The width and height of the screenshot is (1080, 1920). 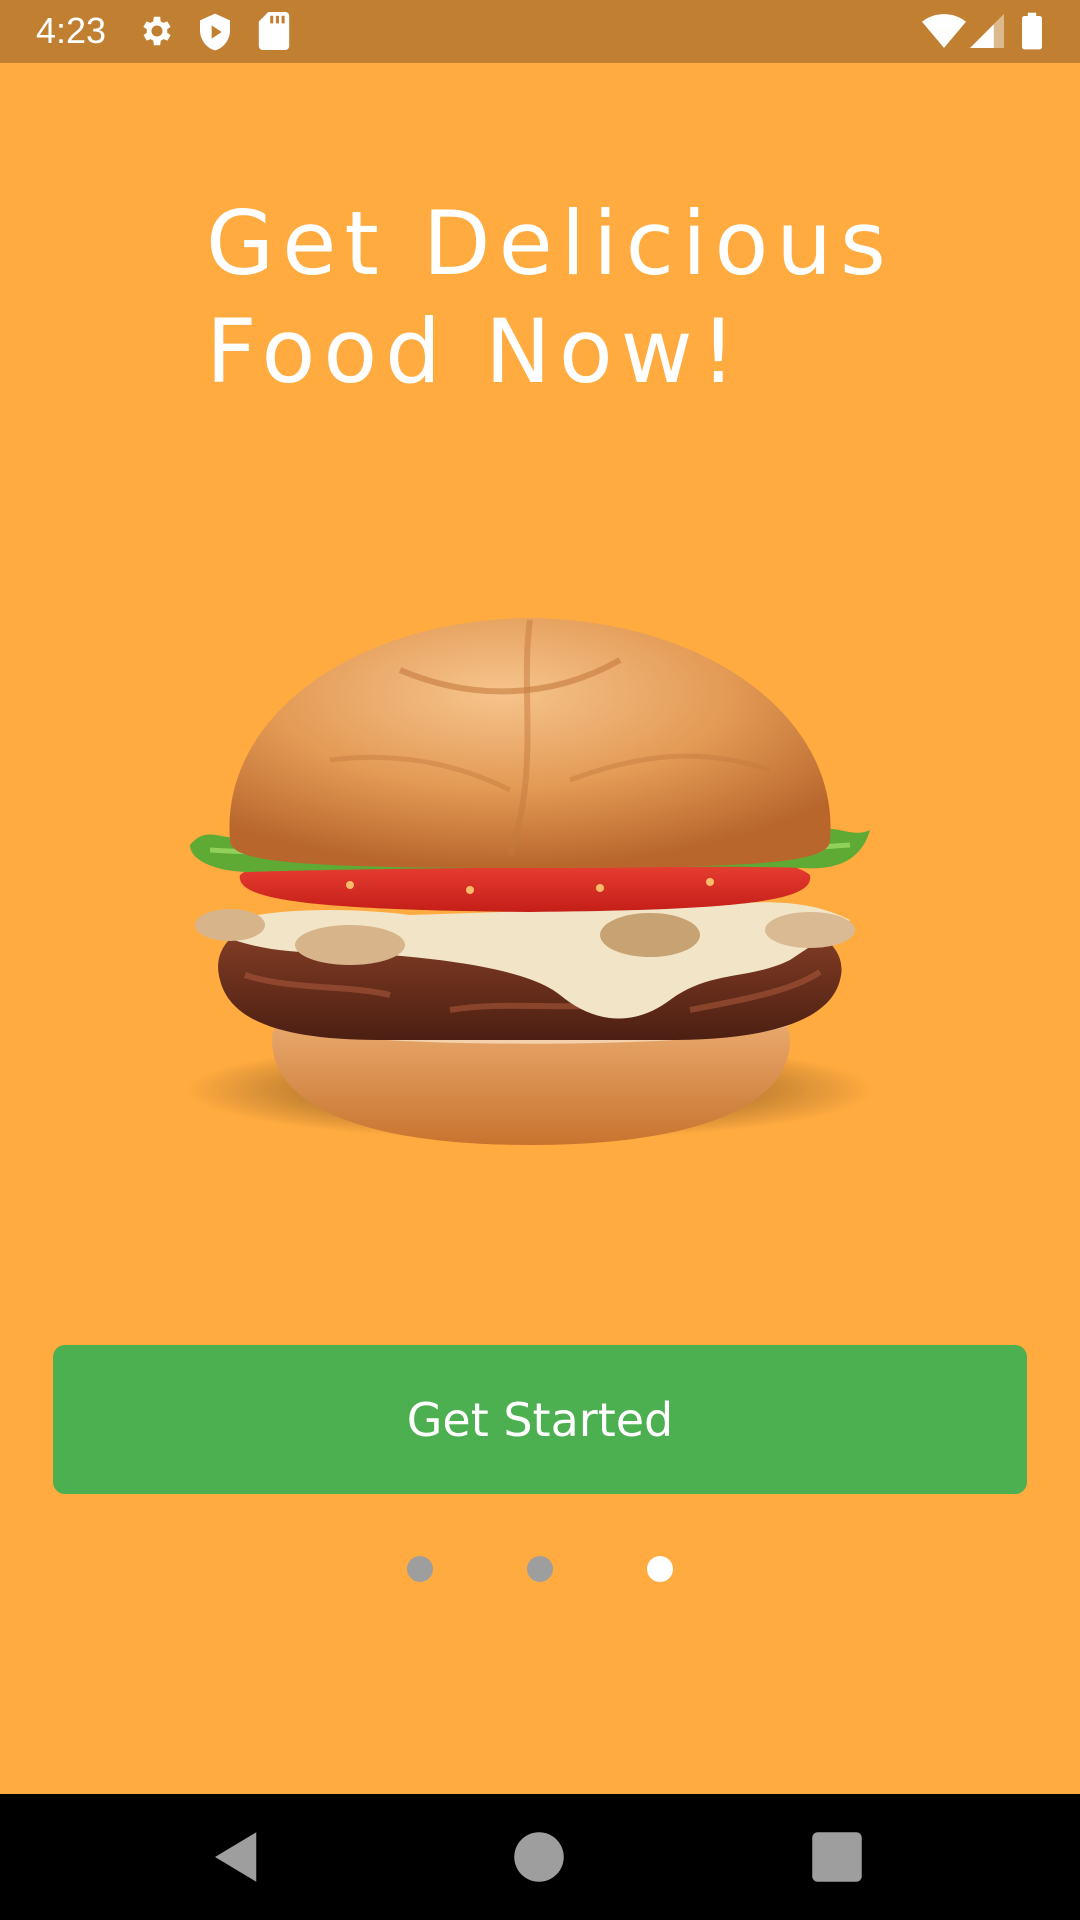 What do you see at coordinates (987, 31) in the screenshot?
I see `signal-icon` at bounding box center [987, 31].